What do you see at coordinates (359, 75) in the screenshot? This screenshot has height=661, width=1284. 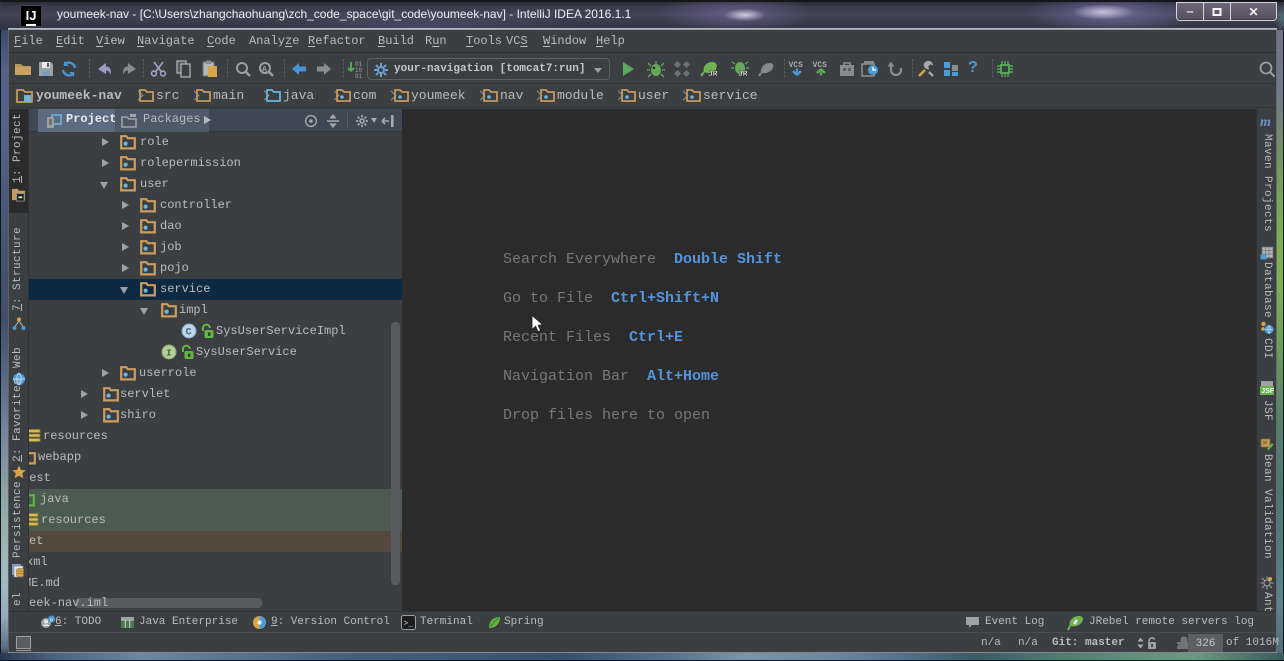 I see `svg-text: 01` at bounding box center [359, 75].